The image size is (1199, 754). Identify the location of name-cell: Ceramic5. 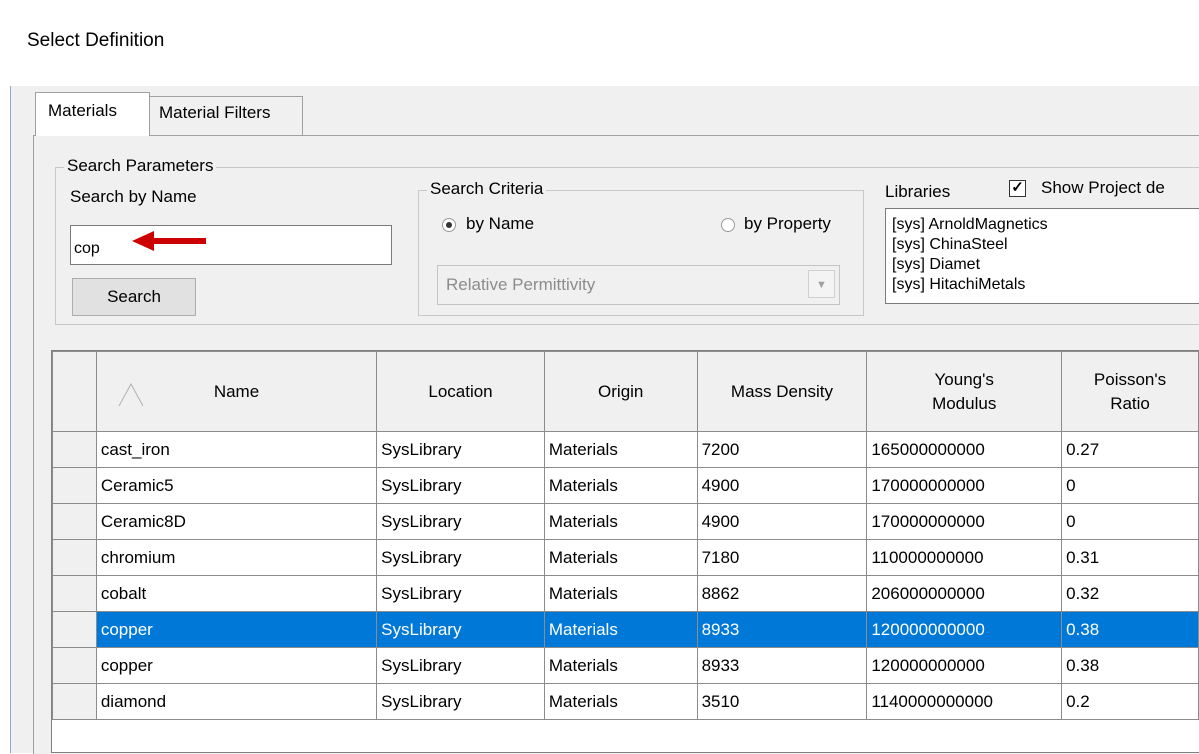
(236, 485).